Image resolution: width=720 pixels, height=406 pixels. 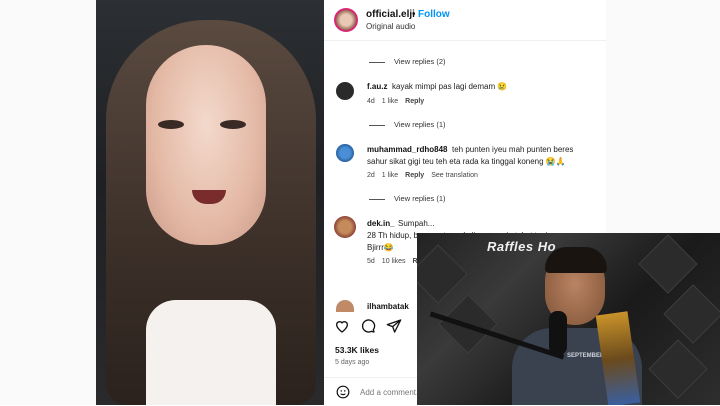 I want to click on audio-label: Original audio, so click(x=390, y=26).